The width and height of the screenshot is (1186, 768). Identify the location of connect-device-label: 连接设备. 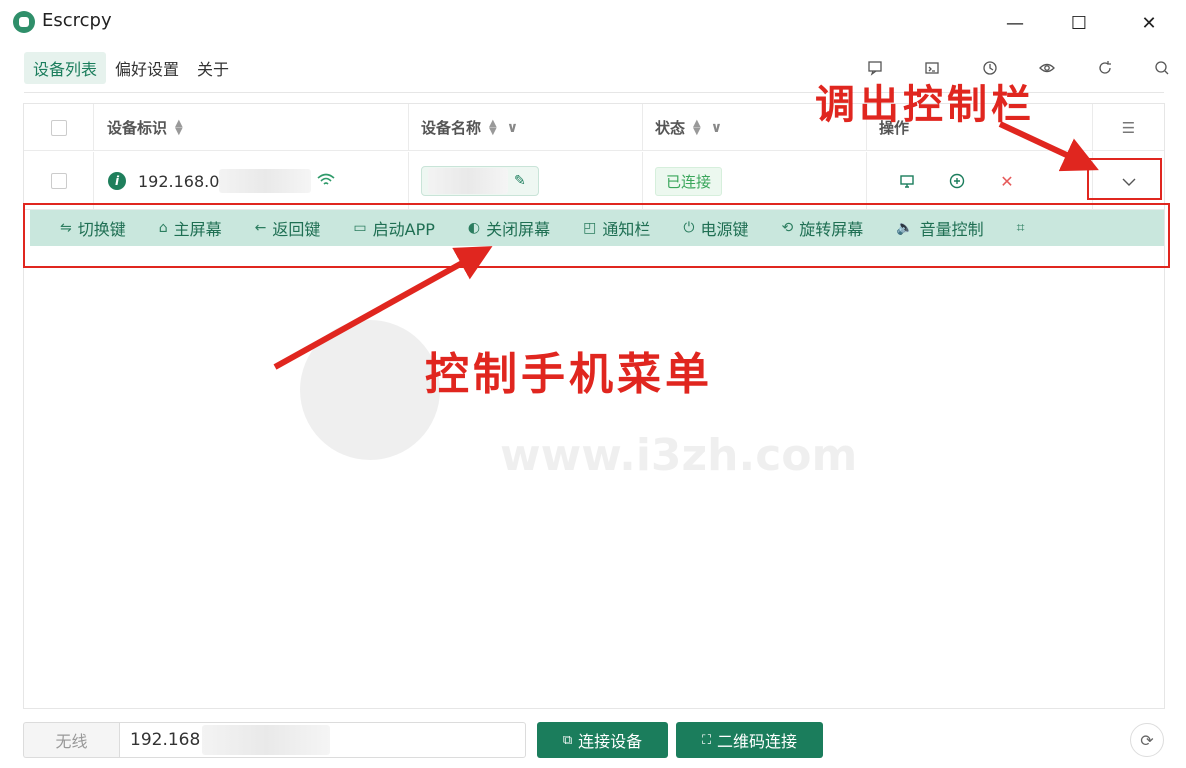
(610, 741).